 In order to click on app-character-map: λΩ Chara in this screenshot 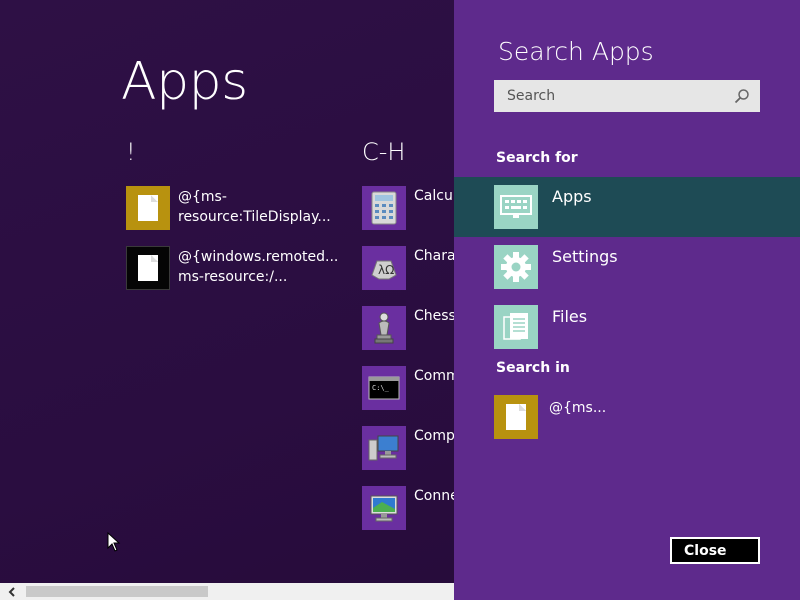, I will do `click(408, 268)`.